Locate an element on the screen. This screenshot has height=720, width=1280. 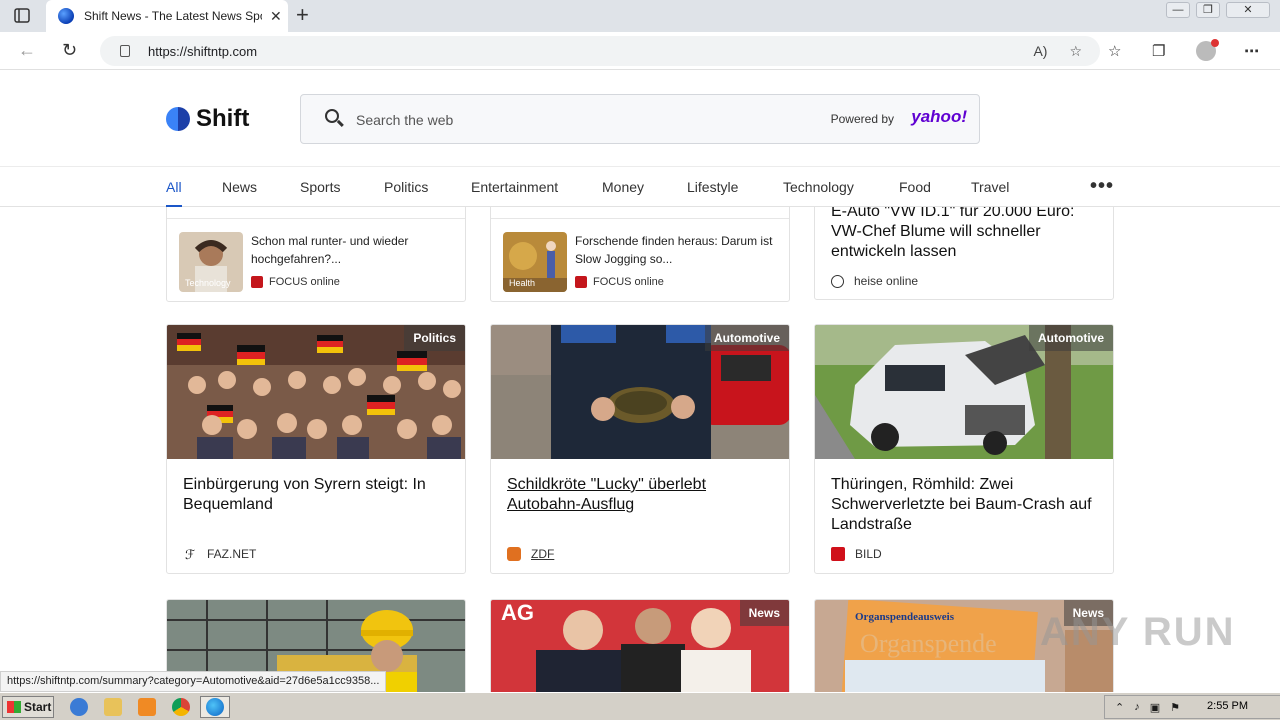
window-controls: — ❐ ✕ is located at coordinates (1218, 10).